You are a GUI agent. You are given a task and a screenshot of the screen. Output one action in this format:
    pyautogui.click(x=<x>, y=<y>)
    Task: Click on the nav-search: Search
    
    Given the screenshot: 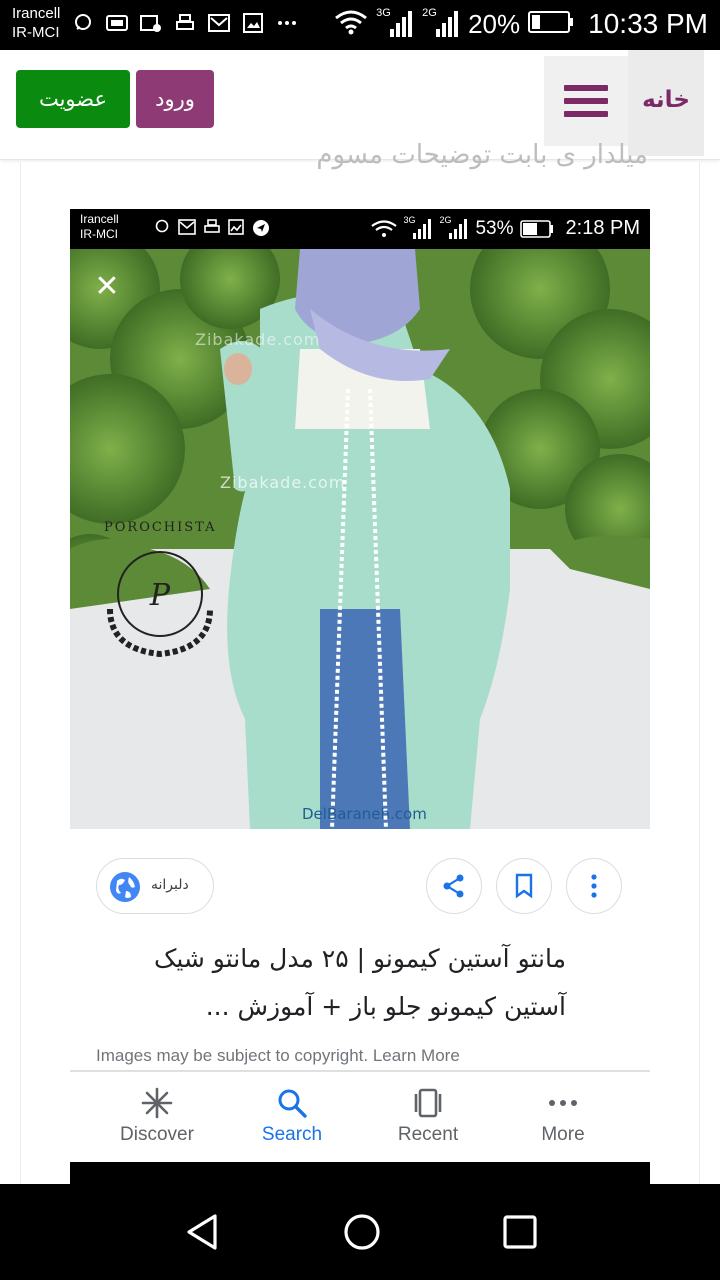 What is the action you would take?
    pyautogui.click(x=292, y=1116)
    